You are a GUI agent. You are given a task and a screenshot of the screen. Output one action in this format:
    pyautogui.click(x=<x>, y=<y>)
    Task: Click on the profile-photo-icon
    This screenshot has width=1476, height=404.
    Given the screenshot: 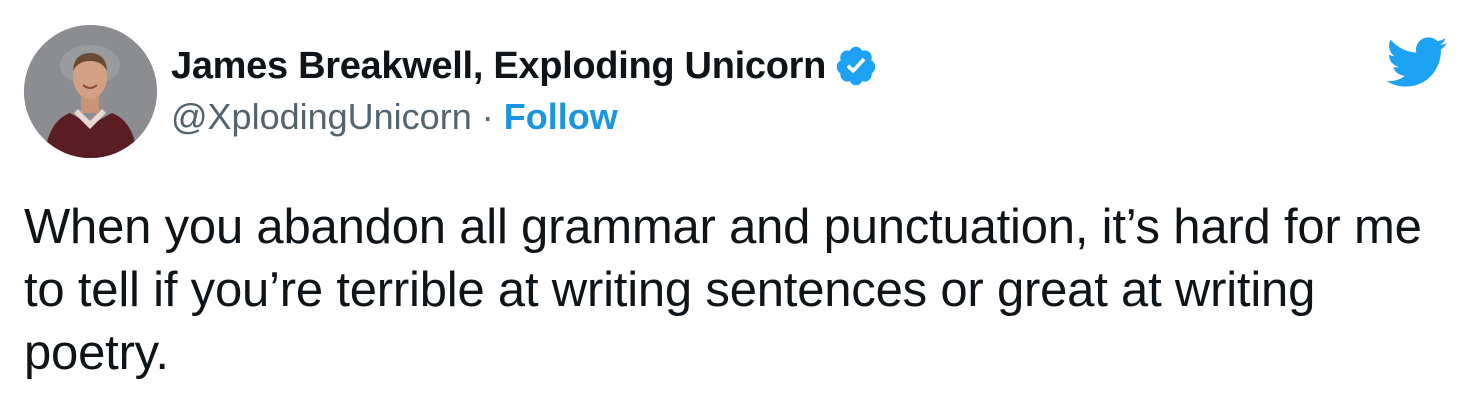 What is the action you would take?
    pyautogui.click(x=90, y=91)
    